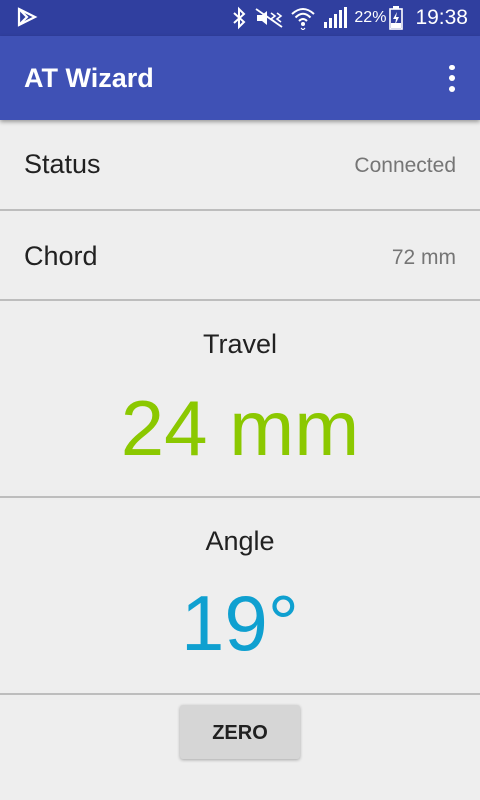 The height and width of the screenshot is (800, 480). Describe the element at coordinates (441, 17) in the screenshot. I see `clock: 19:38` at that location.